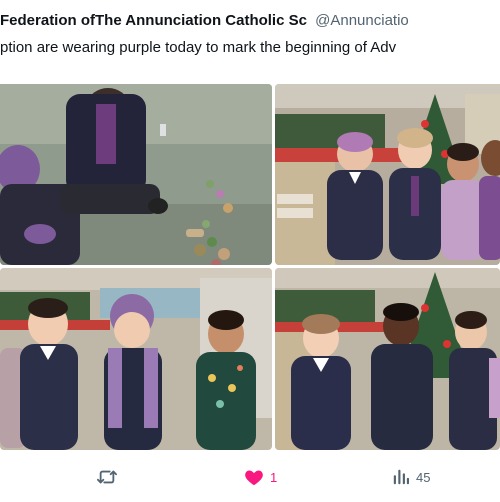  What do you see at coordinates (423, 477) in the screenshot?
I see `views-count: 45` at bounding box center [423, 477].